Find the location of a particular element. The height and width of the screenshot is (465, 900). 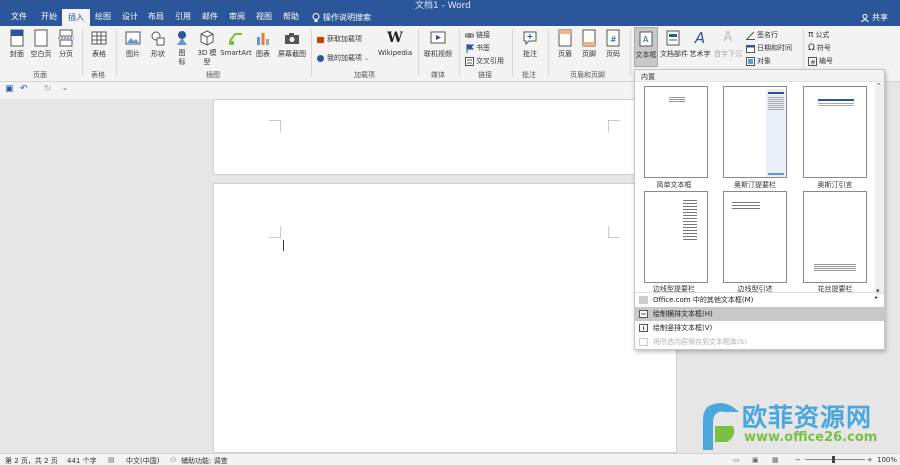

tab-help: 帮助 is located at coordinates (291, 17).